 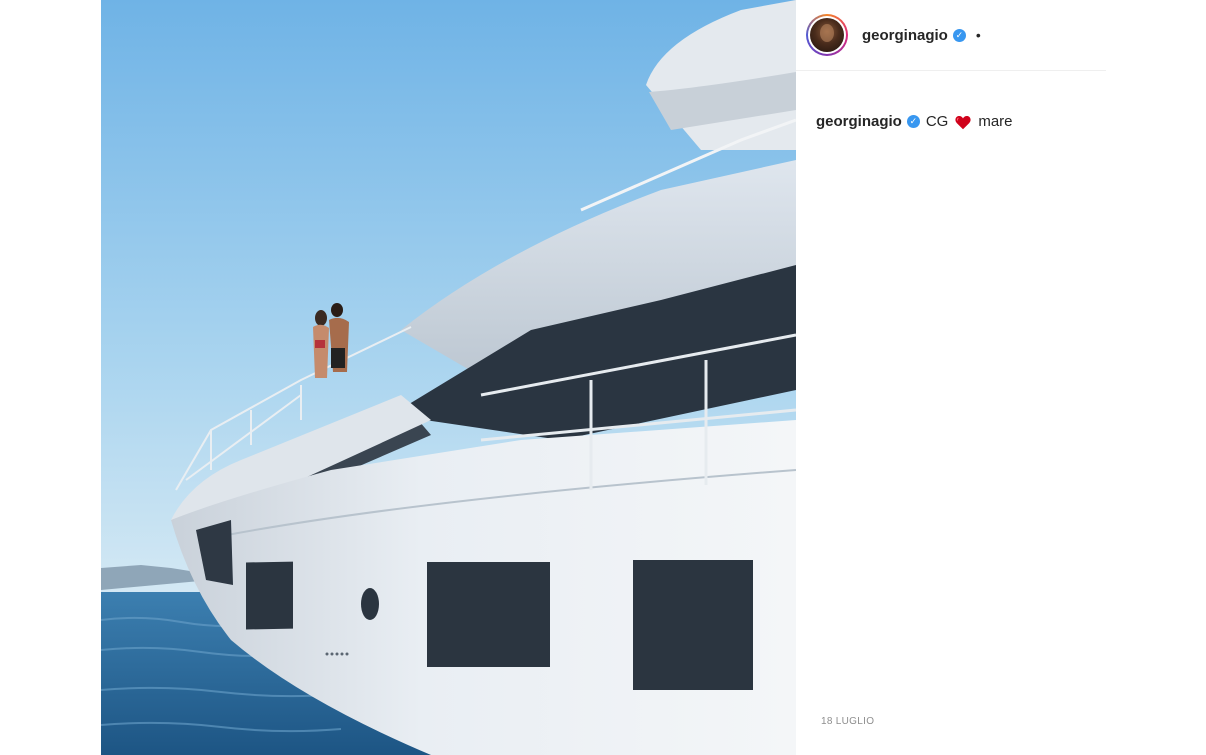 I want to click on post-date: 18 LUGLIO, so click(x=847, y=721).